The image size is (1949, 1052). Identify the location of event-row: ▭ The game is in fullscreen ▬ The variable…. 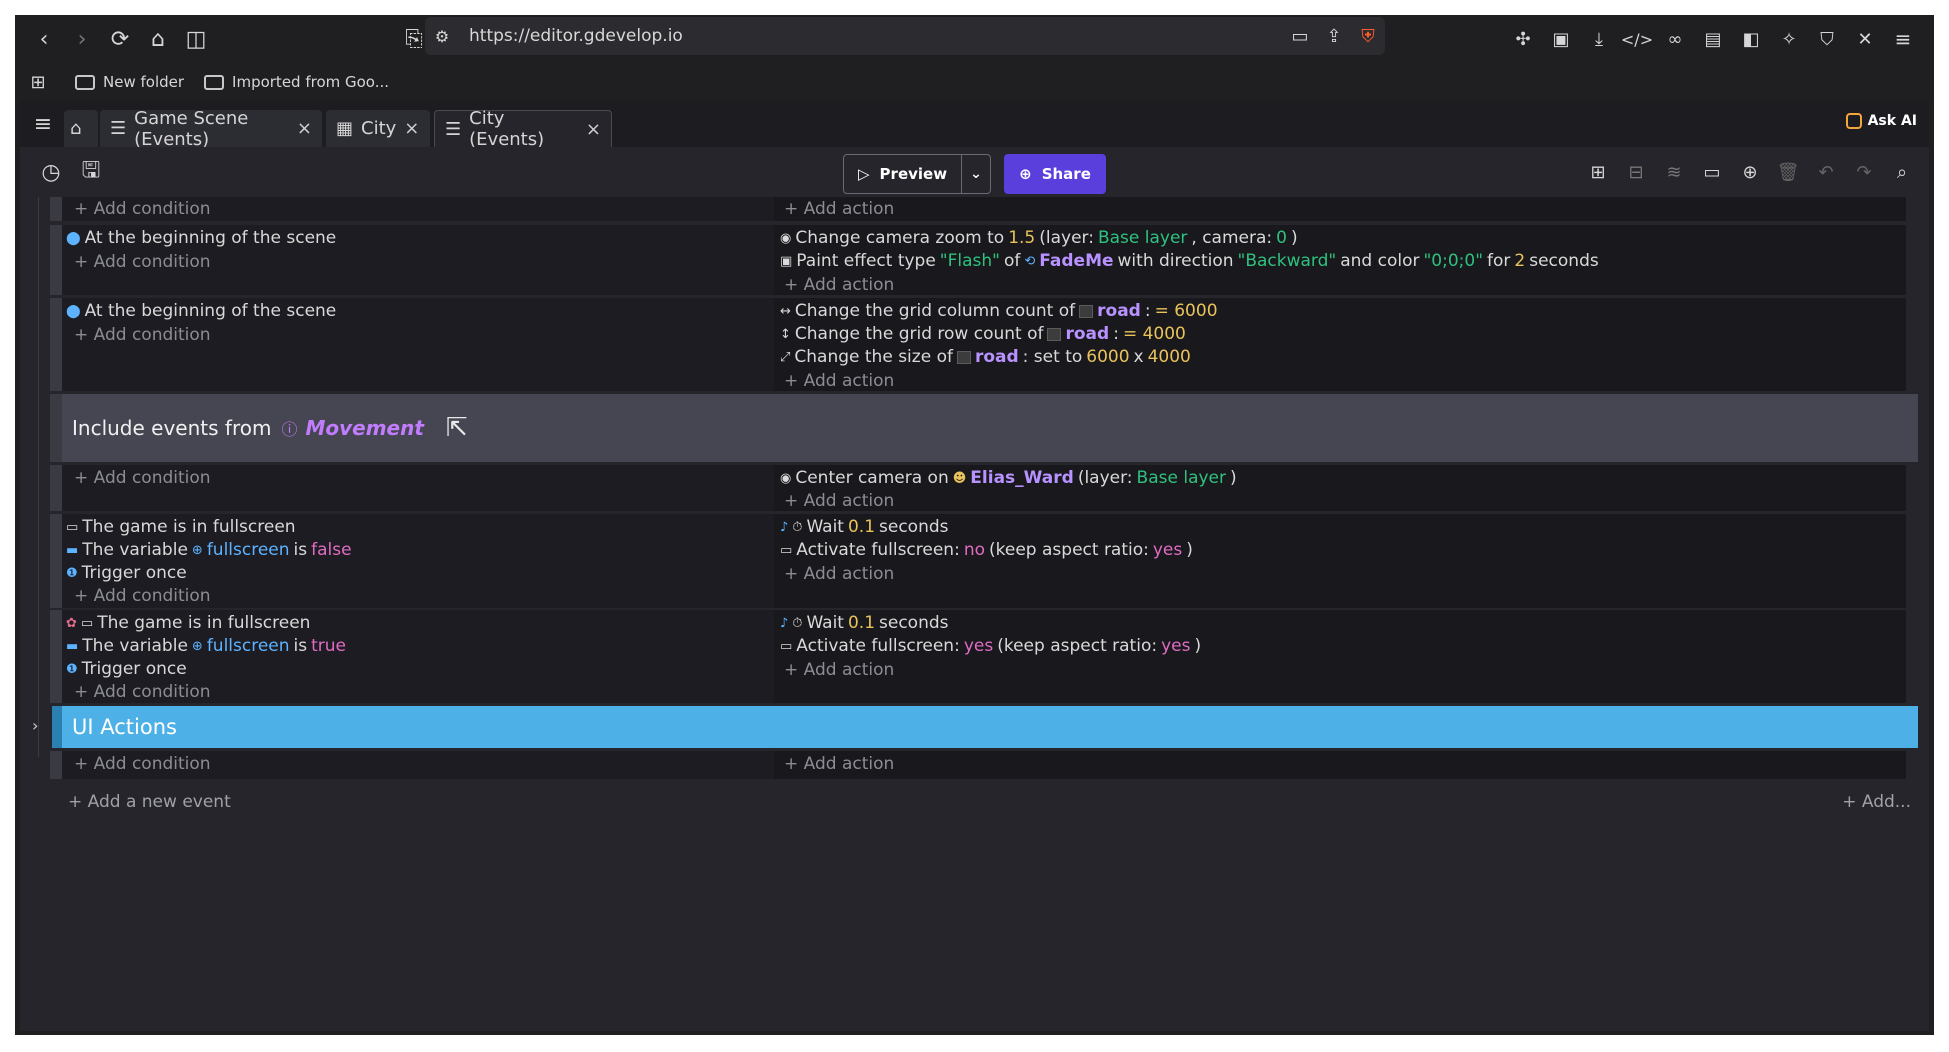
(978, 561).